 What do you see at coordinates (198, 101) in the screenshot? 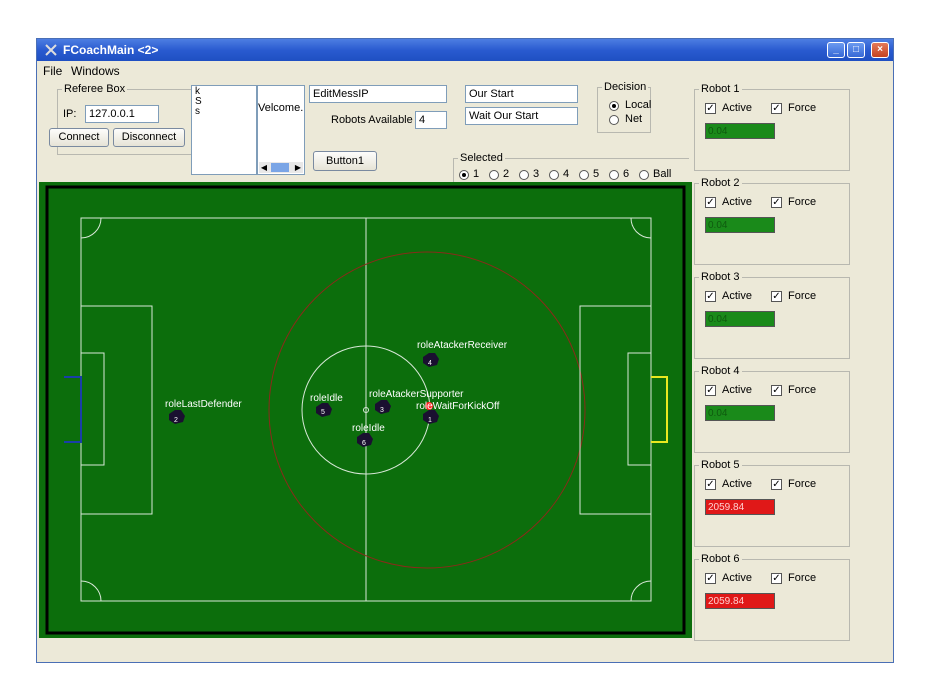
I see `list-item: S` at bounding box center [198, 101].